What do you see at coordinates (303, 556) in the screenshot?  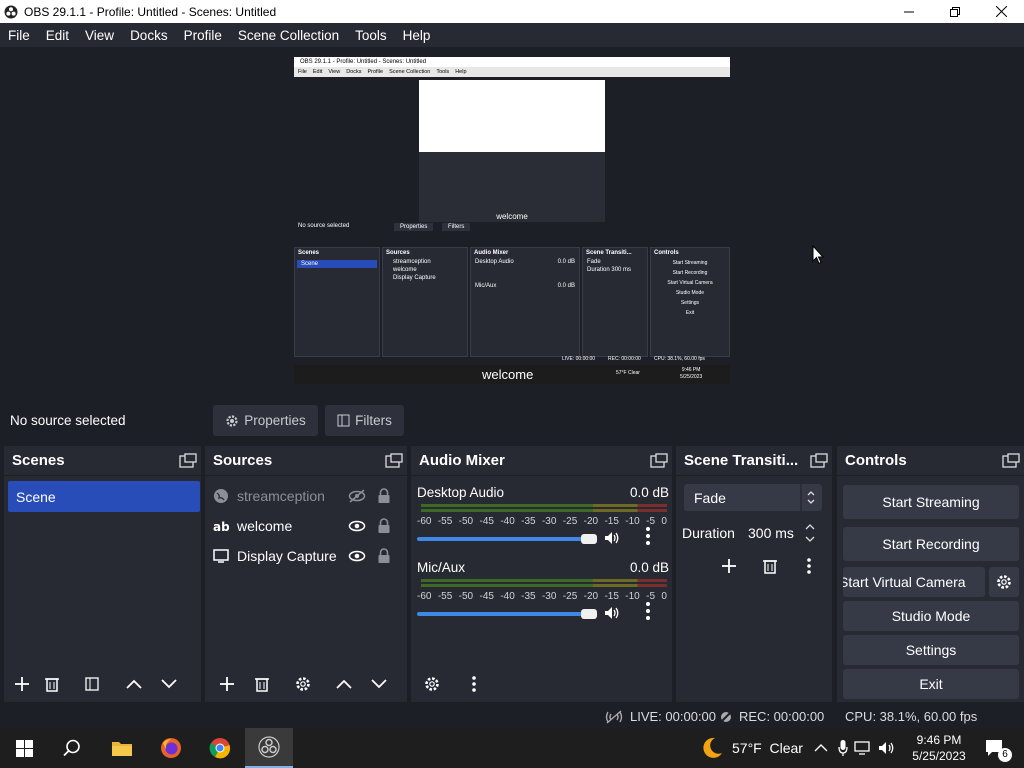 I see `source-item-display-capture: Display Capture` at bounding box center [303, 556].